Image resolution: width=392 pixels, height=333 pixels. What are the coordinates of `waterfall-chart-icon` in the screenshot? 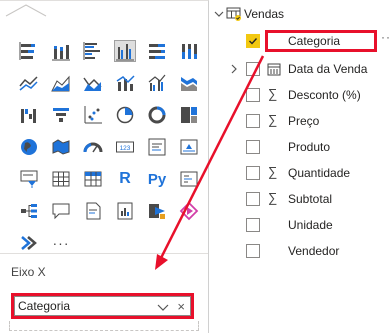 It's located at (29, 115).